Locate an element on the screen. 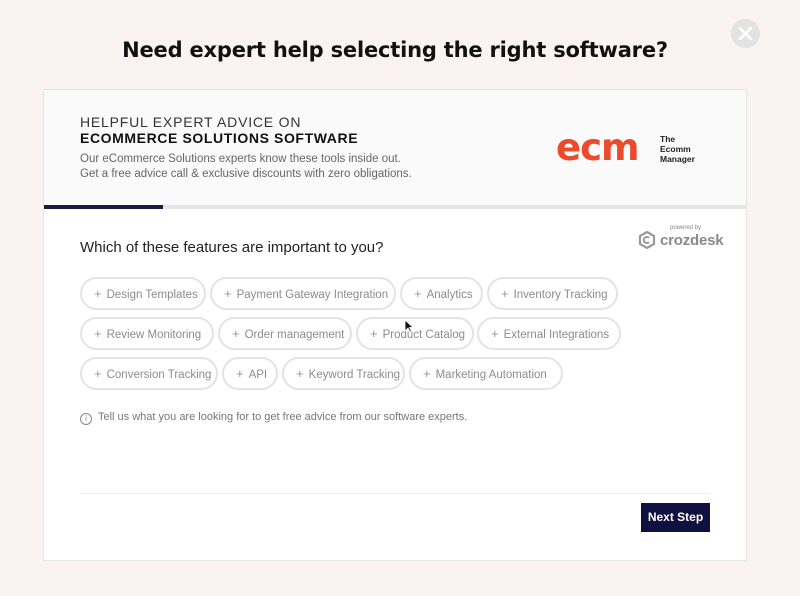 This screenshot has width=800, height=596. next-step-button: Next Step is located at coordinates (675, 517).